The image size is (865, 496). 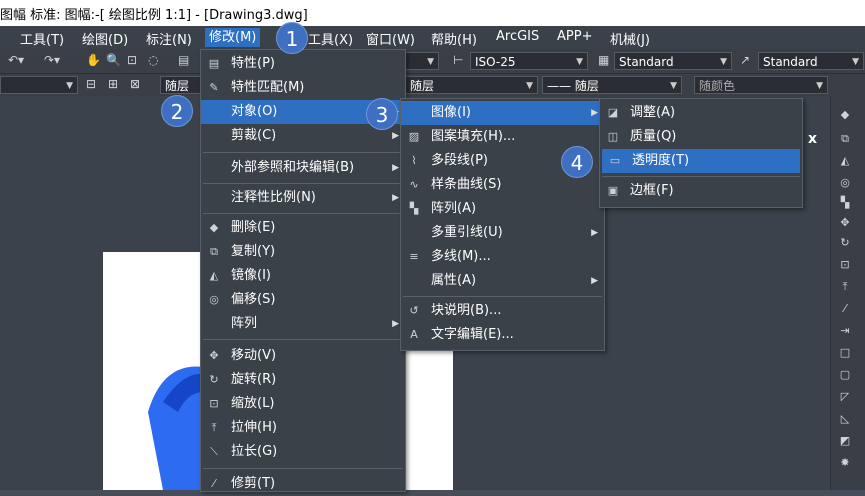 What do you see at coordinates (845, 309) in the screenshot?
I see `trim-icon: ⁄` at bounding box center [845, 309].